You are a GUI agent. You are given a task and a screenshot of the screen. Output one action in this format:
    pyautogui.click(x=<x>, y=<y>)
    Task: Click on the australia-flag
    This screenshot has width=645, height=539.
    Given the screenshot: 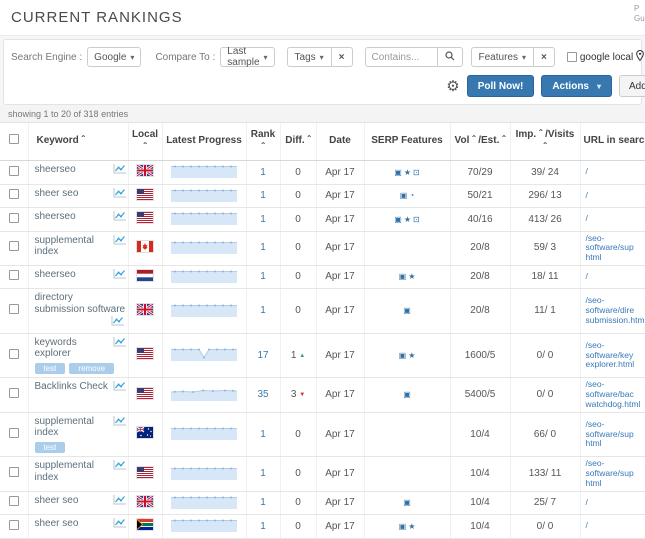 What is the action you would take?
    pyautogui.click(x=145, y=433)
    